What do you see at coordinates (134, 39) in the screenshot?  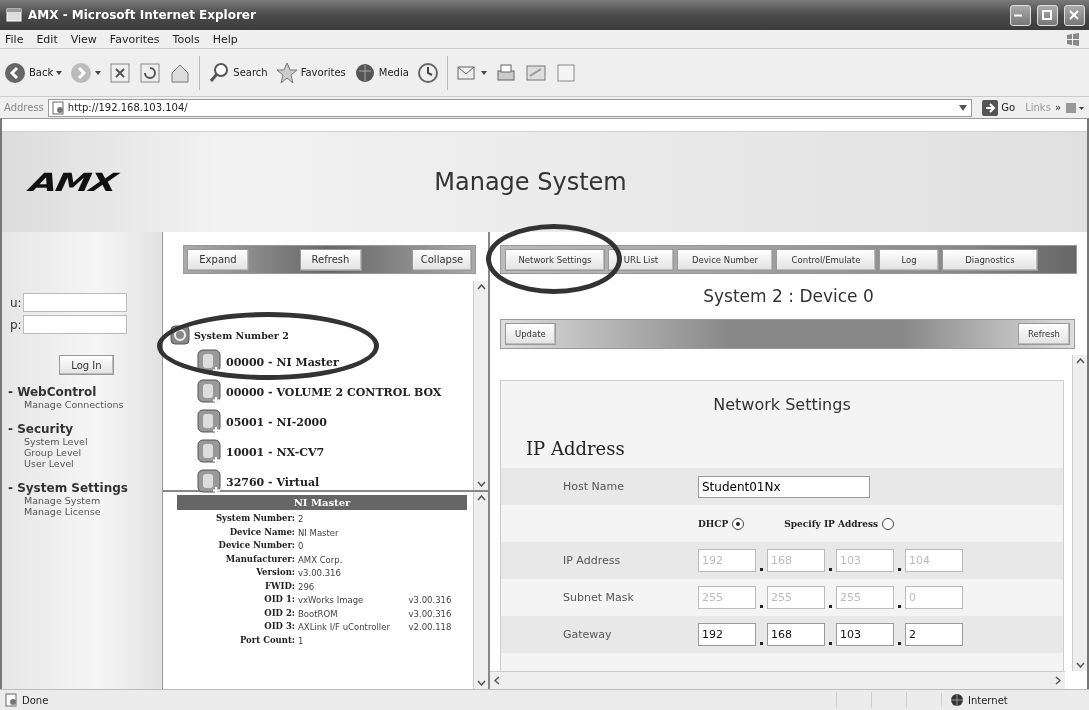 I see `menu-item: Favorites` at bounding box center [134, 39].